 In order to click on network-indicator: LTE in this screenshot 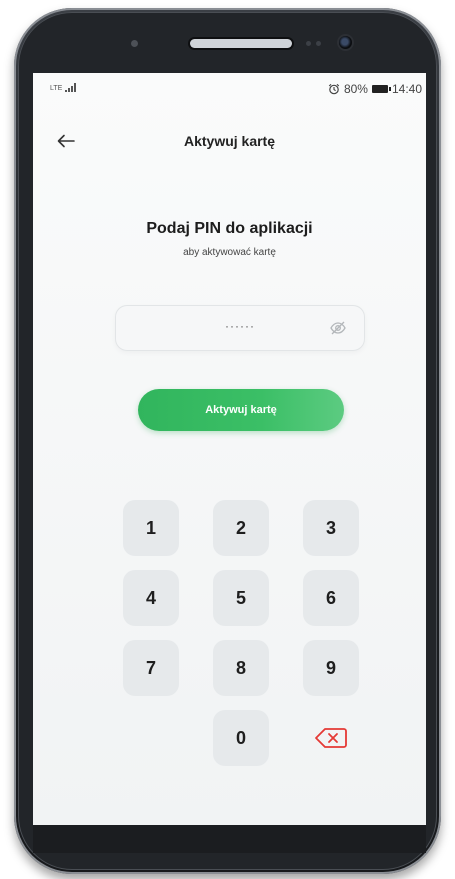, I will do `click(63, 87)`.